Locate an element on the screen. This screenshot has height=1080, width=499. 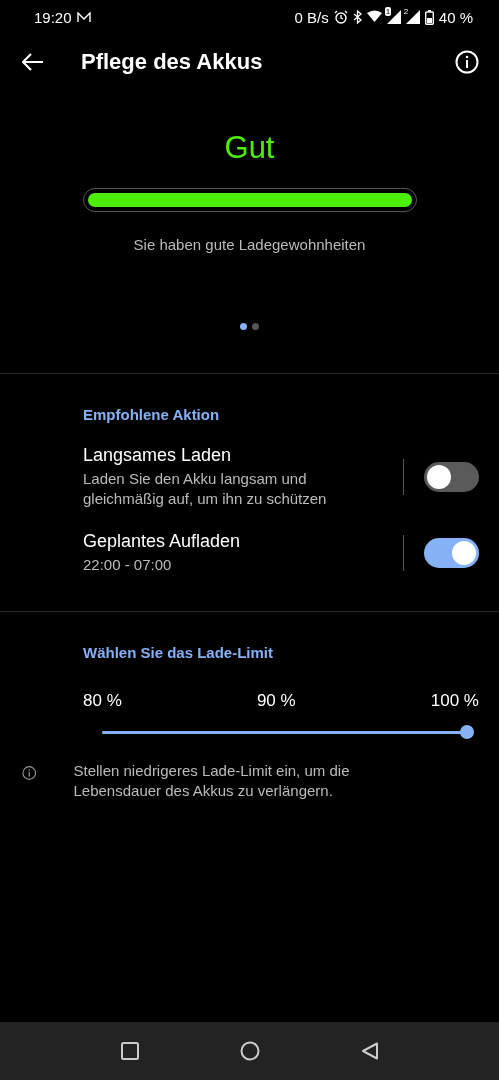
info-icon is located at coordinates (467, 62).